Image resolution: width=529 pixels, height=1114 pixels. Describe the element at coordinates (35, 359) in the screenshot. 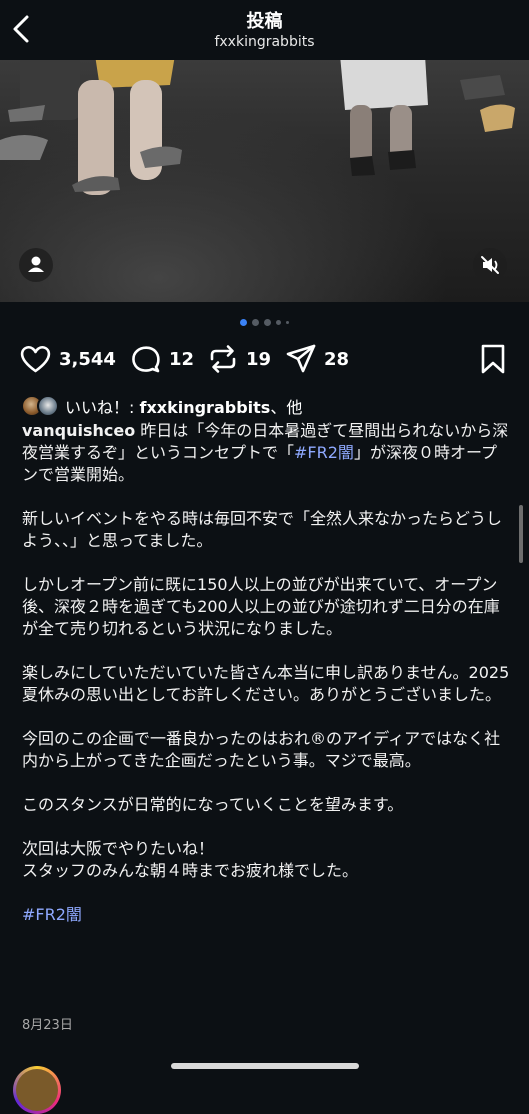

I see `heart-icon` at that location.